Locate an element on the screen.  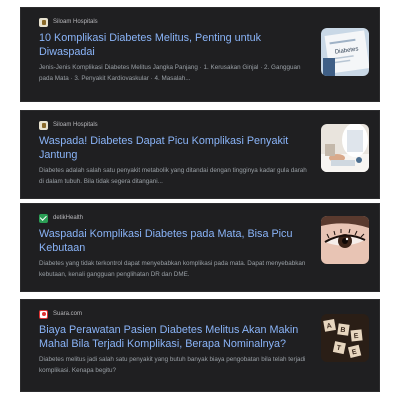
diabetes-letter-blocks-thumbnail-icon: A B E T E is located at coordinates (345, 338).